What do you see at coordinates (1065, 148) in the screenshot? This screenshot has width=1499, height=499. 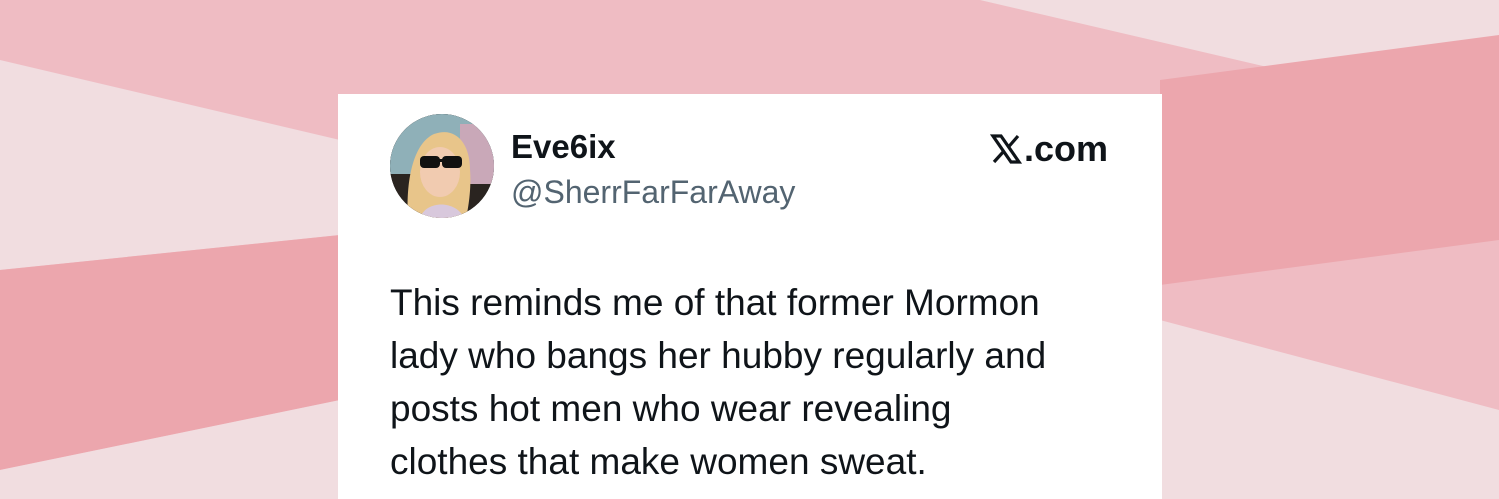 I see `brand-suffix: .com` at bounding box center [1065, 148].